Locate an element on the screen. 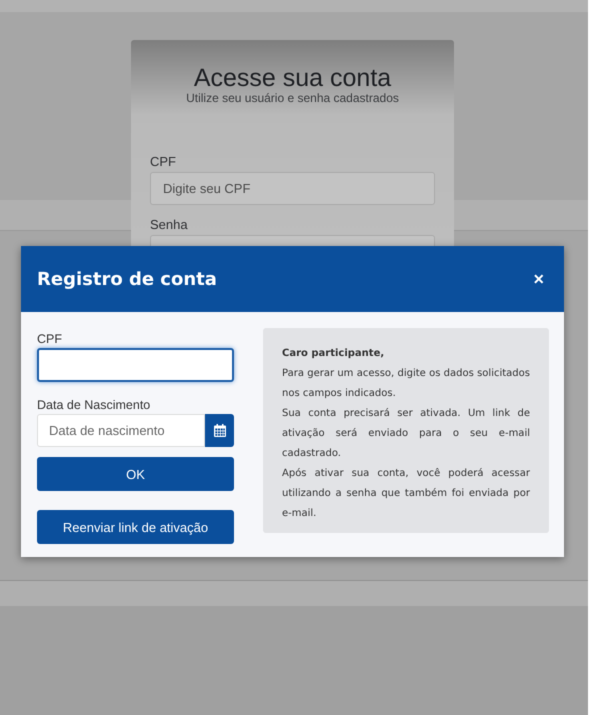 The width and height of the screenshot is (592, 715). field-label: Data de Nascimento is located at coordinates (94, 405).